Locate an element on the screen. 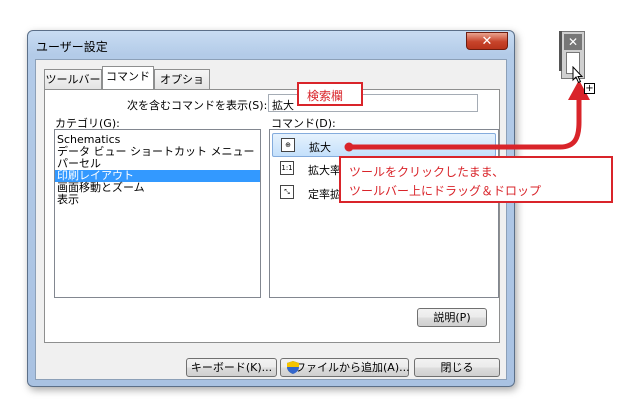 This screenshot has width=623, height=413. tab-commands: コマンド is located at coordinates (128, 77).